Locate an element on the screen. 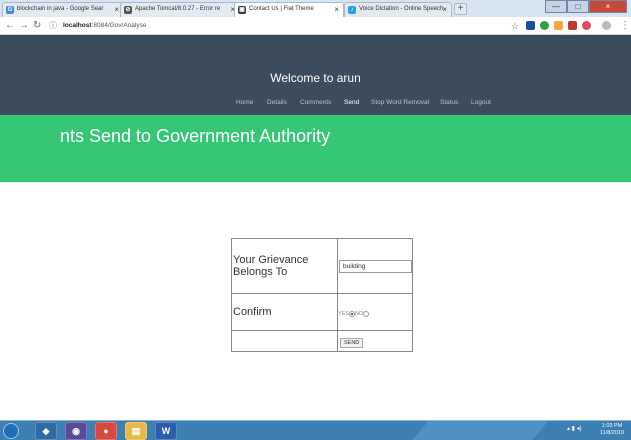  url-path: :8084/Gov/Analyse is located at coordinates (119, 25).